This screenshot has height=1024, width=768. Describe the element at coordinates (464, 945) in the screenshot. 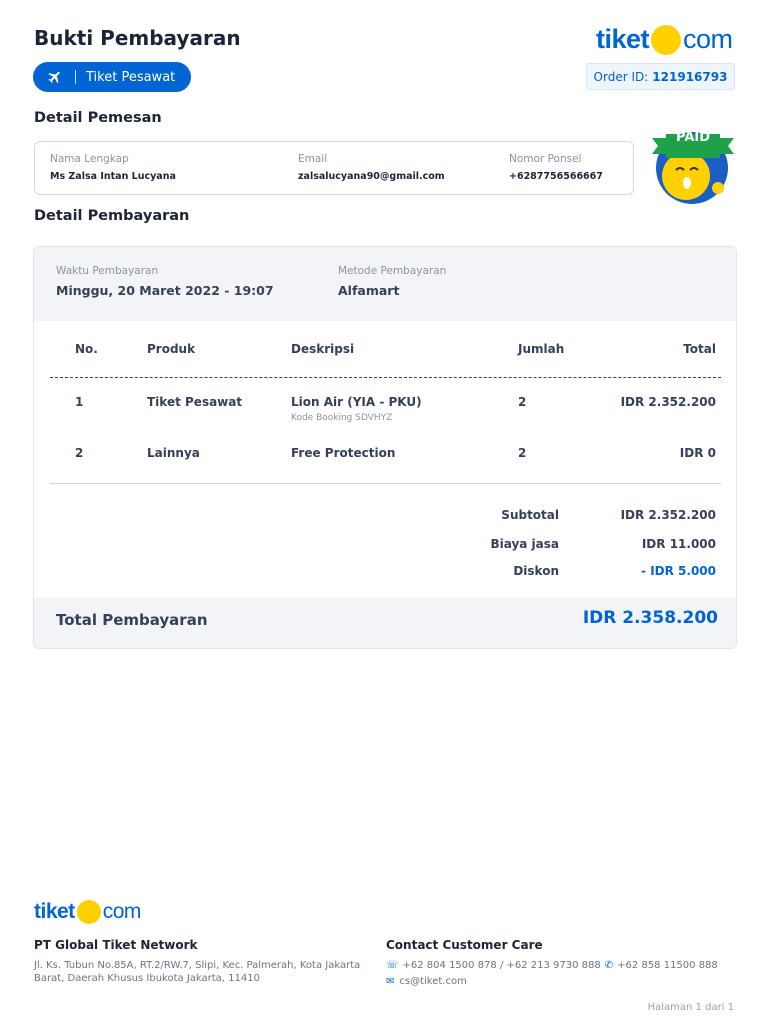

I see `contact-heading: Contact Customer Care` at that location.